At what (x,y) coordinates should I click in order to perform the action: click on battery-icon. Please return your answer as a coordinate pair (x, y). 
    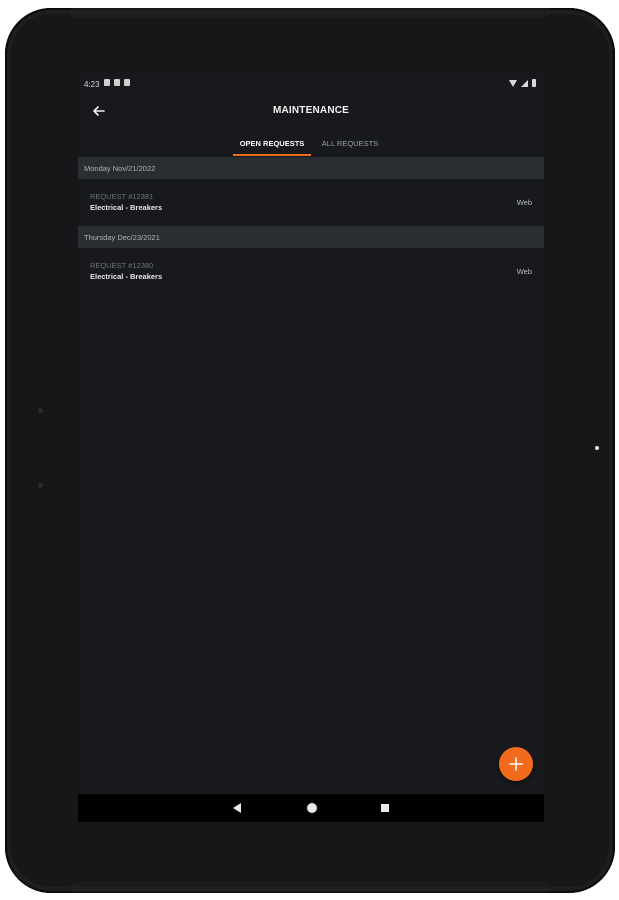
    Looking at the image, I should click on (534, 83).